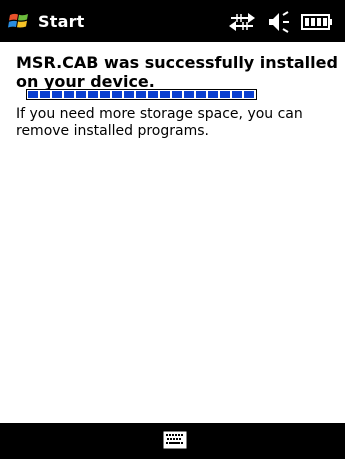 This screenshot has height=459, width=345. I want to click on volume-icon, so click(279, 22).